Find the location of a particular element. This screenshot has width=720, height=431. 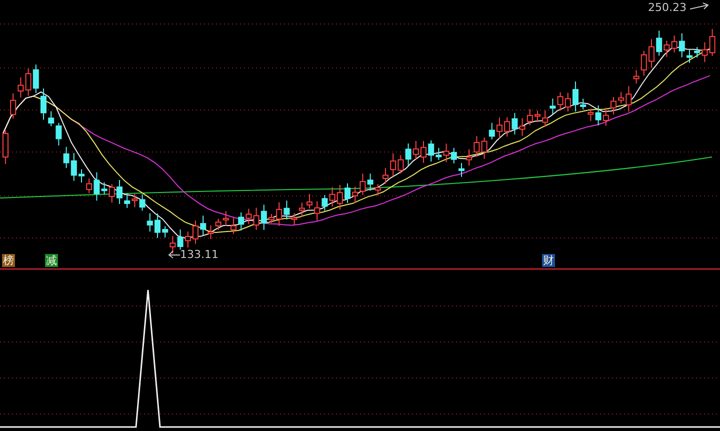

signal-tag: 减 is located at coordinates (51, 260).